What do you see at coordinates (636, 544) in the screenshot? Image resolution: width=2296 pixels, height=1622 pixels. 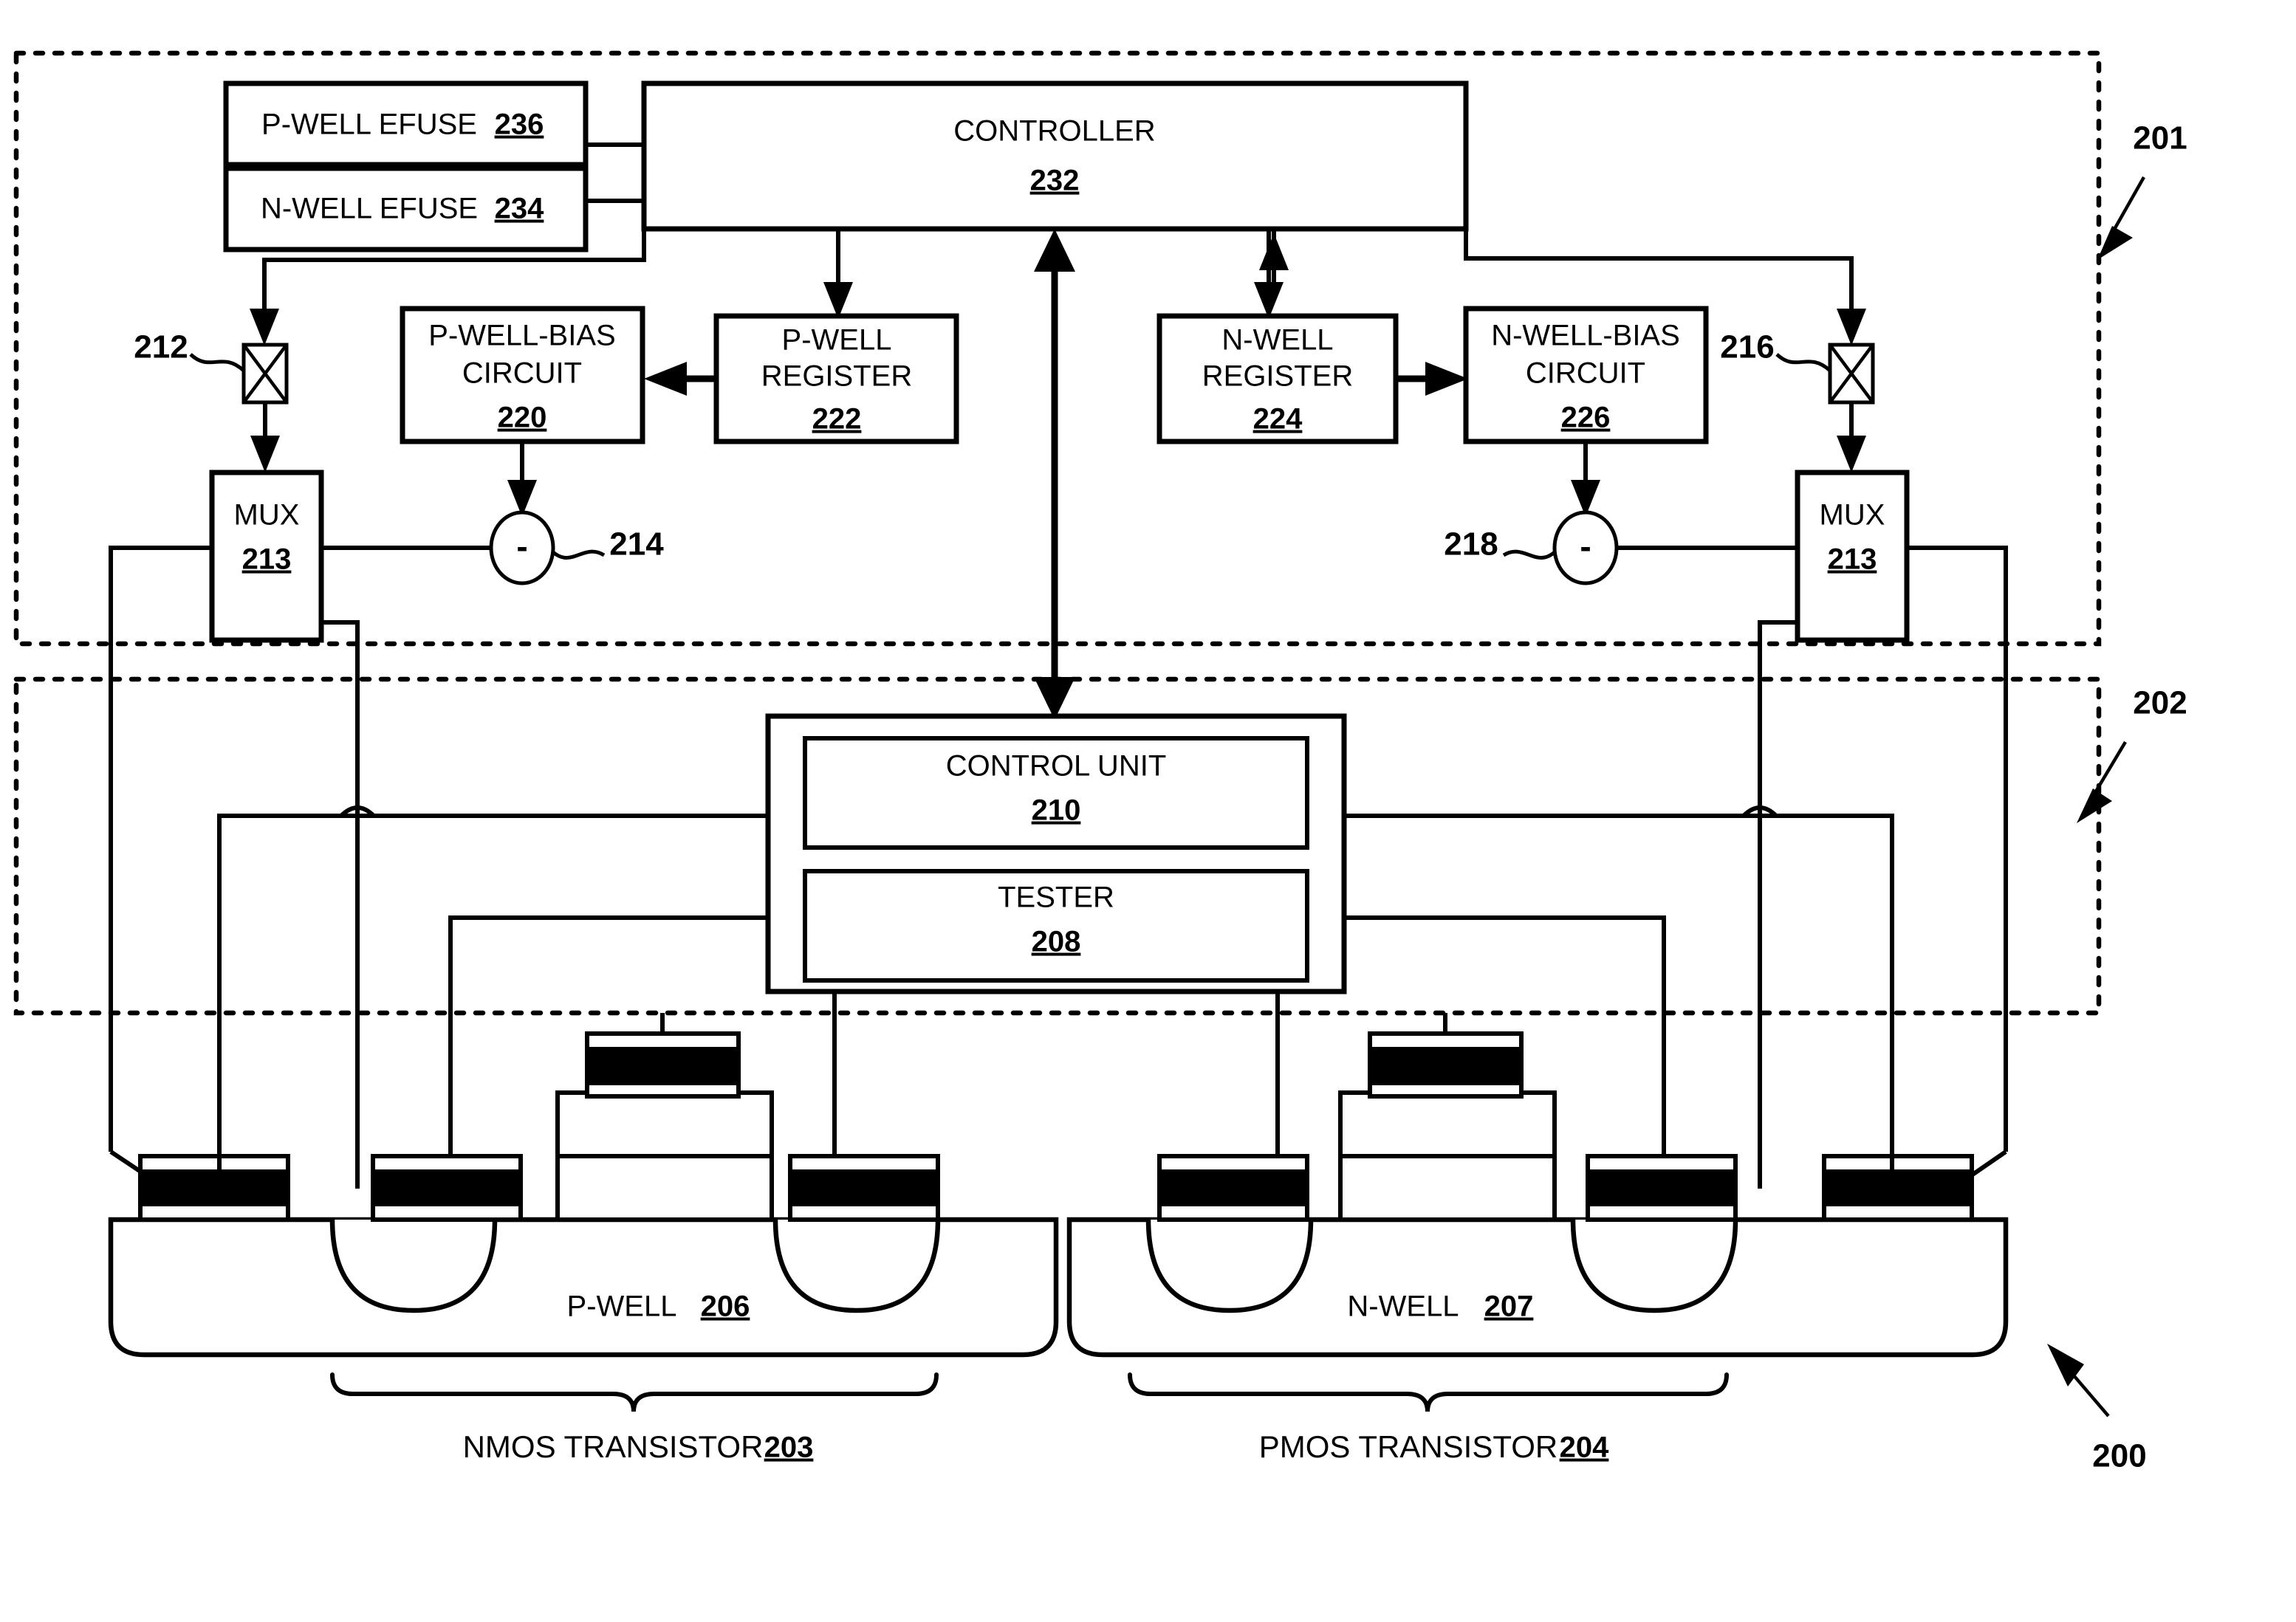 I see `callout-214: 214` at bounding box center [636, 544].